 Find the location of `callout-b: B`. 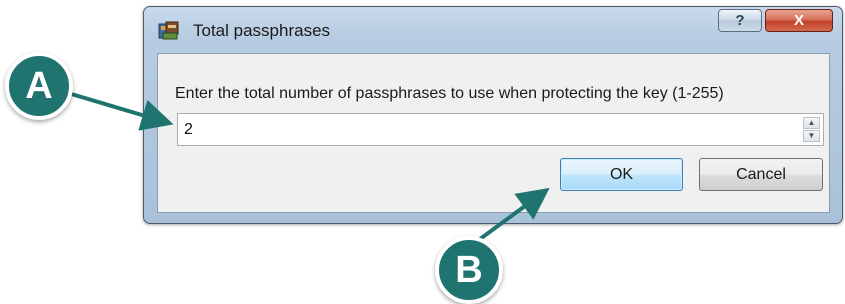

callout-b: B is located at coordinates (469, 270).